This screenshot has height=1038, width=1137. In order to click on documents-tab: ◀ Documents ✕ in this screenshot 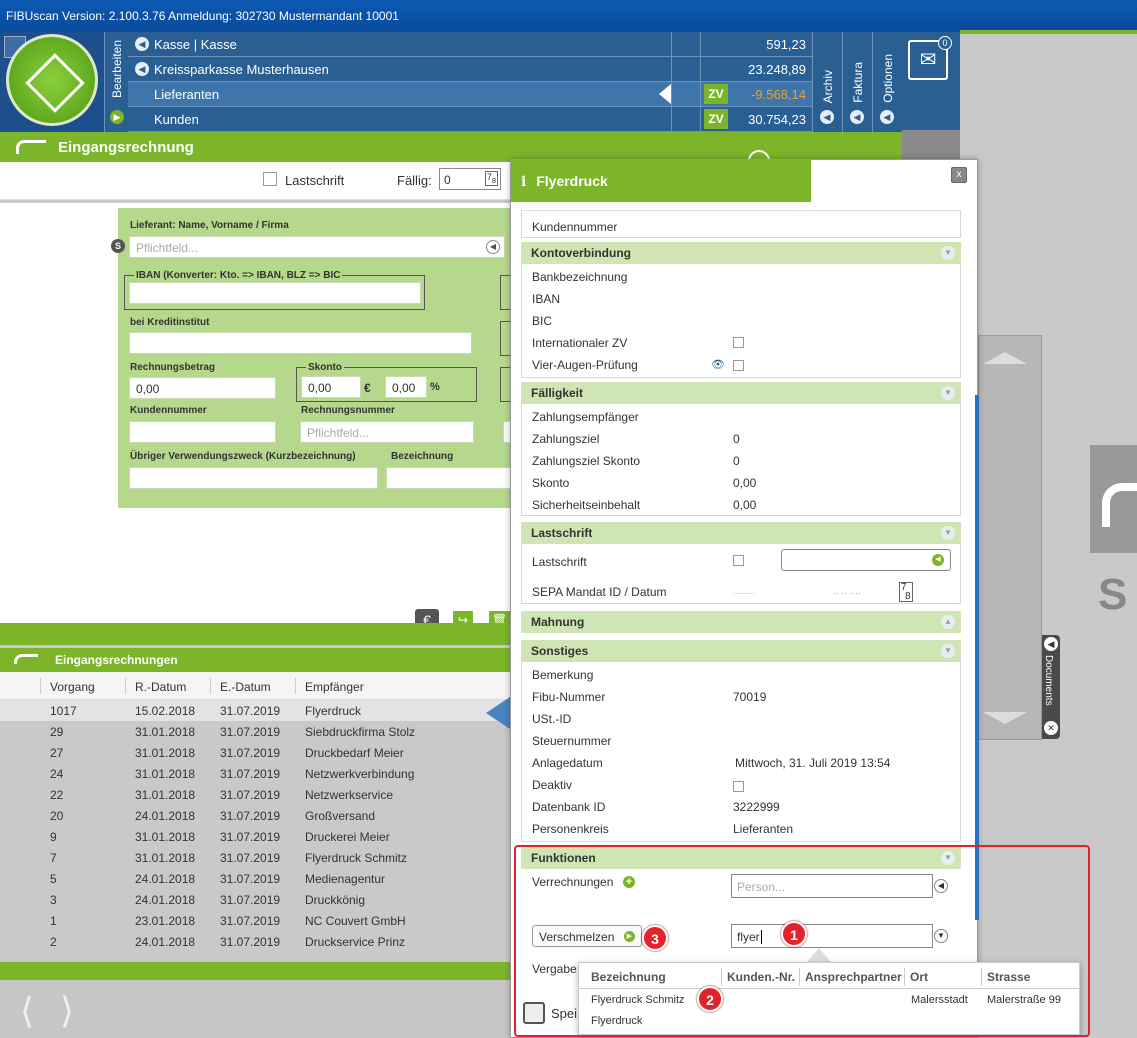, I will do `click(1051, 687)`.